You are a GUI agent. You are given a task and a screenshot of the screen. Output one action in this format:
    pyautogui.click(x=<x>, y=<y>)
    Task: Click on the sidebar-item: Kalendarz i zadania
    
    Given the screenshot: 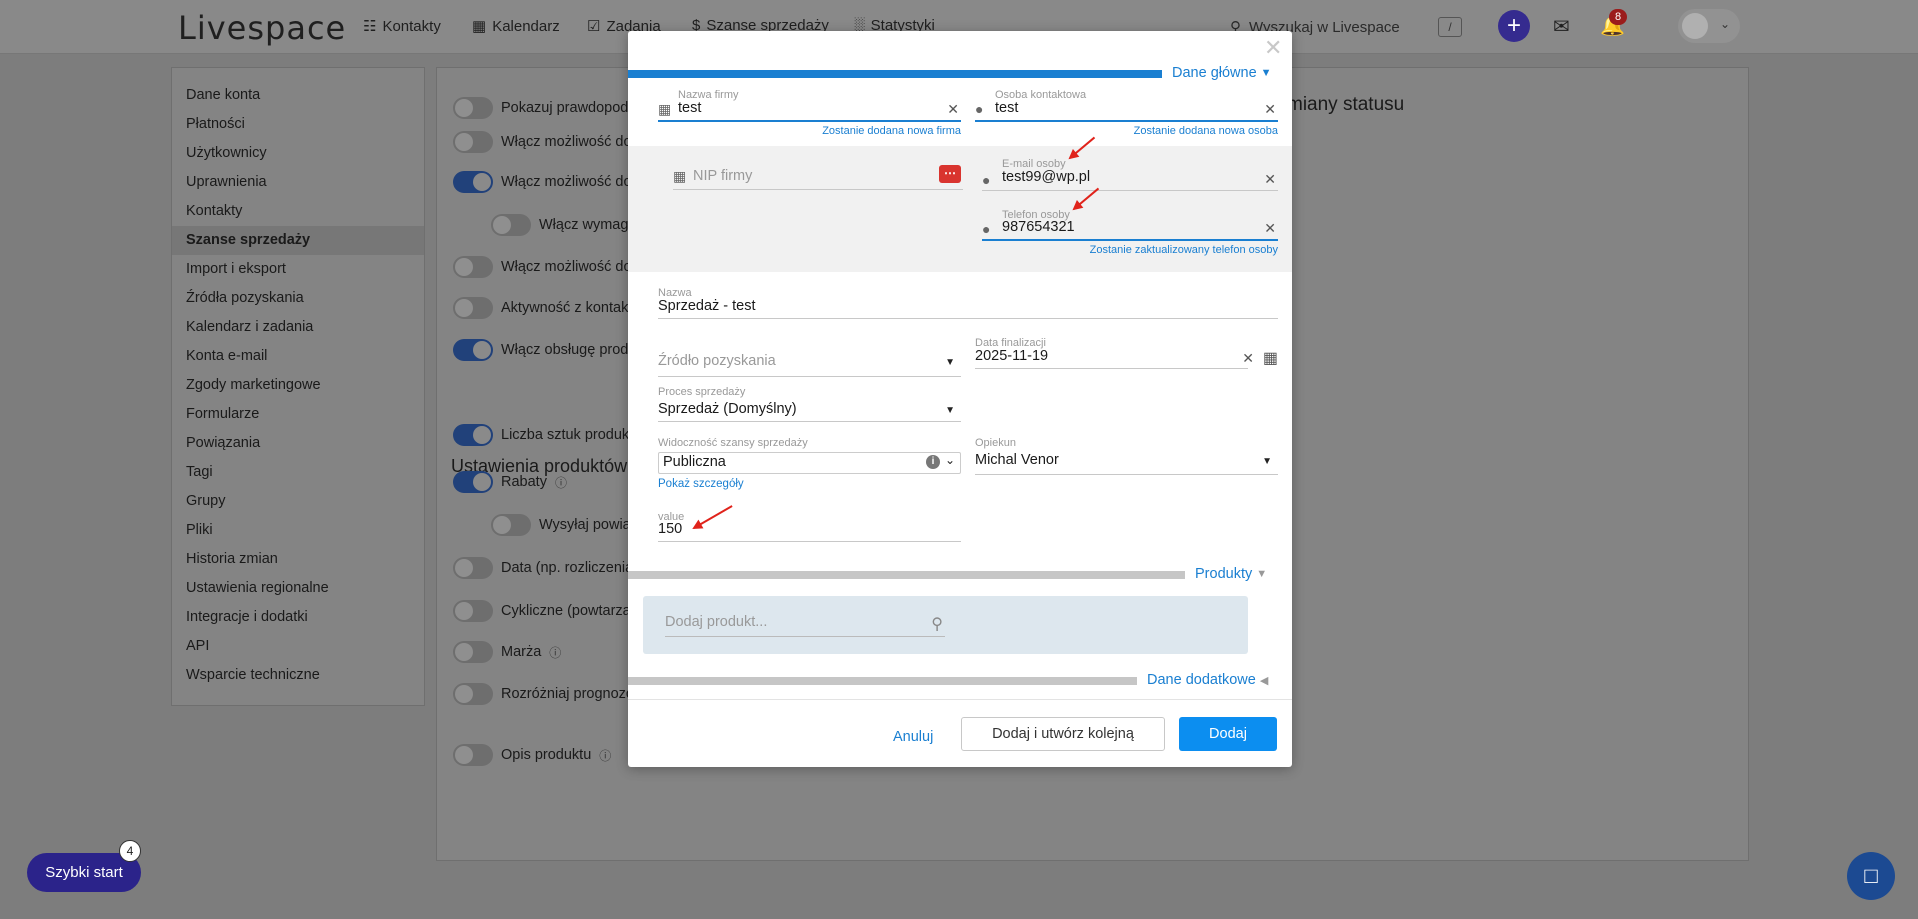 What is the action you would take?
    pyautogui.click(x=298, y=327)
    